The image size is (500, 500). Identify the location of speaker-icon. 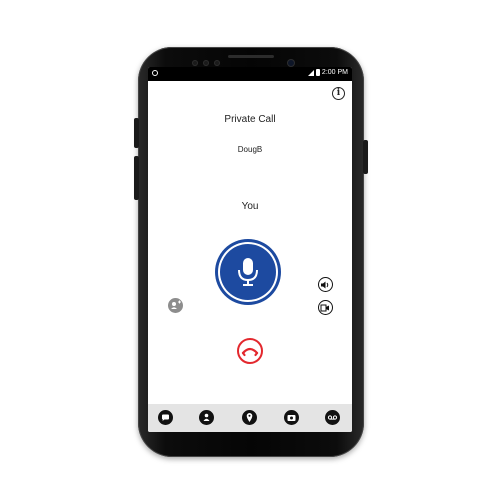
(325, 285).